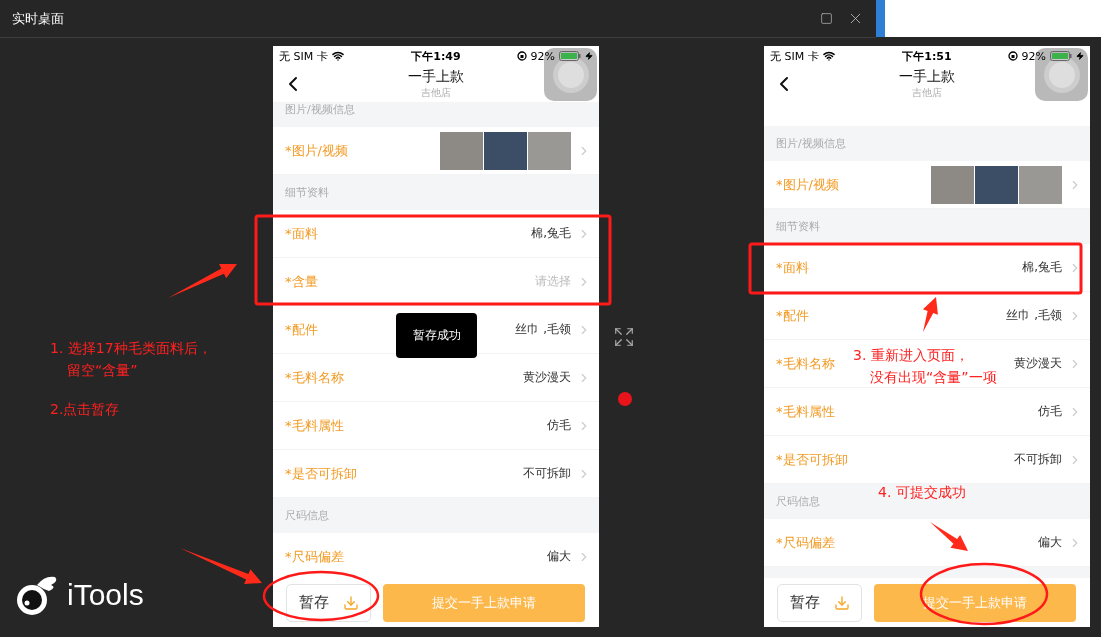 Image resolution: width=1101 pixels, height=637 pixels. What do you see at coordinates (922, 492) in the screenshot?
I see `annotation-note: 4. 可提交成功` at bounding box center [922, 492].